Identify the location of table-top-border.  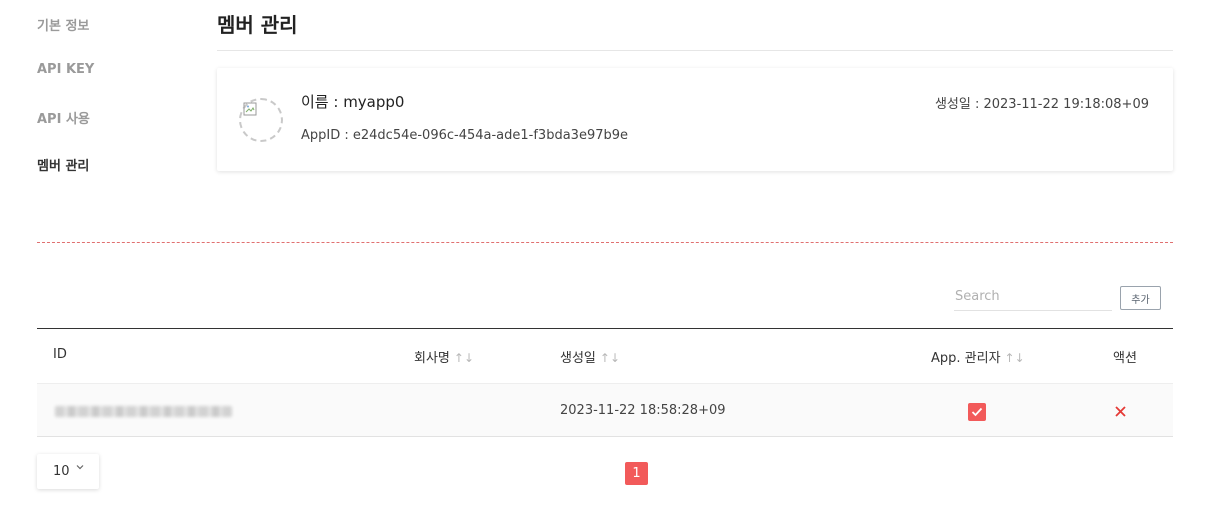
(605, 328).